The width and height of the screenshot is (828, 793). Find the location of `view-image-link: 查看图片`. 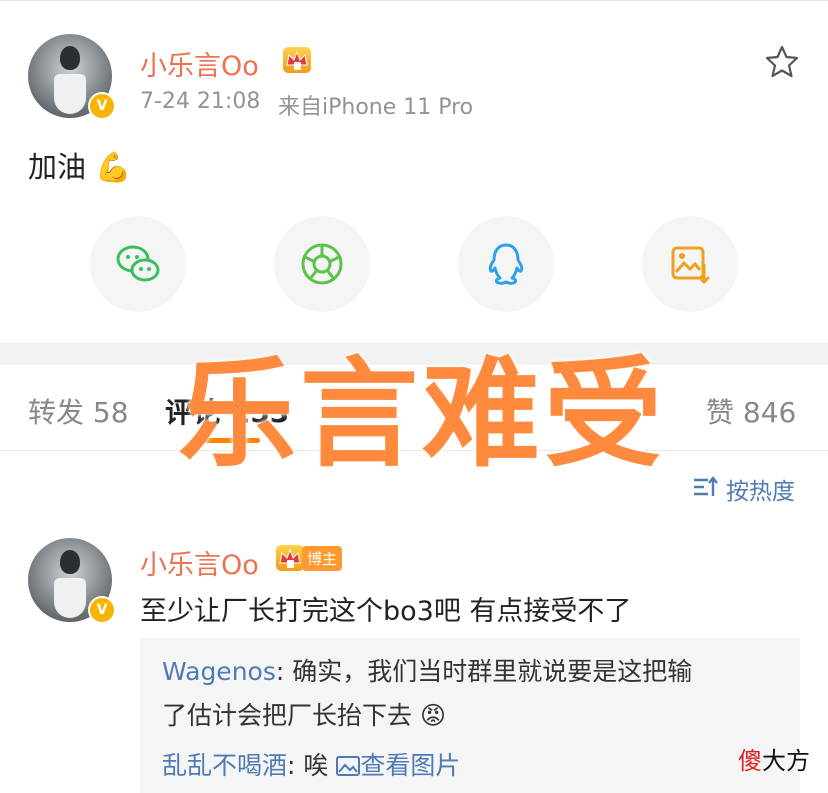

view-image-link: 查看图片 is located at coordinates (398, 765).